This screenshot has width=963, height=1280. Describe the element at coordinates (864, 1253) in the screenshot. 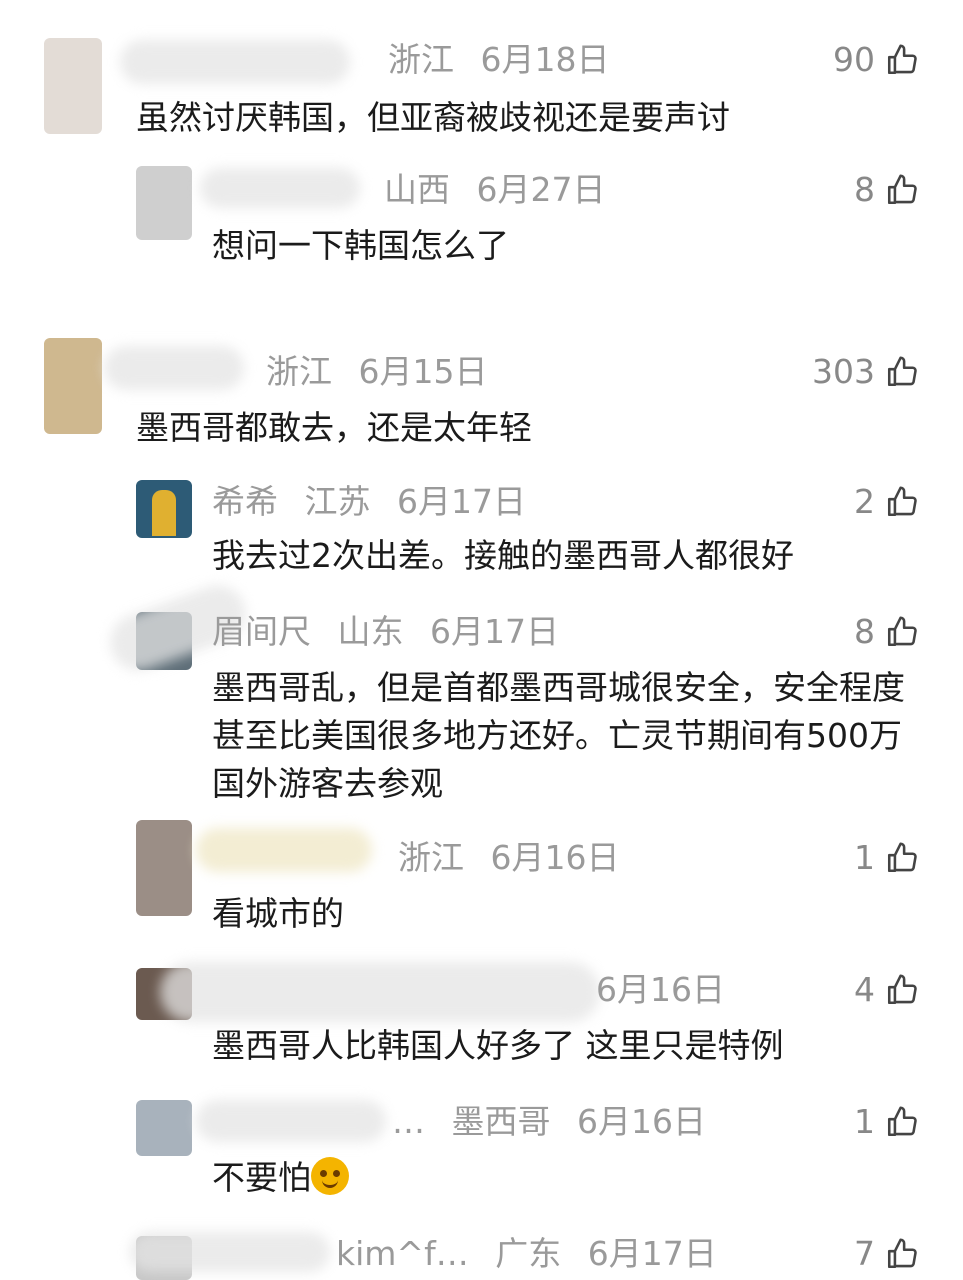

I see `like-count: 7` at that location.